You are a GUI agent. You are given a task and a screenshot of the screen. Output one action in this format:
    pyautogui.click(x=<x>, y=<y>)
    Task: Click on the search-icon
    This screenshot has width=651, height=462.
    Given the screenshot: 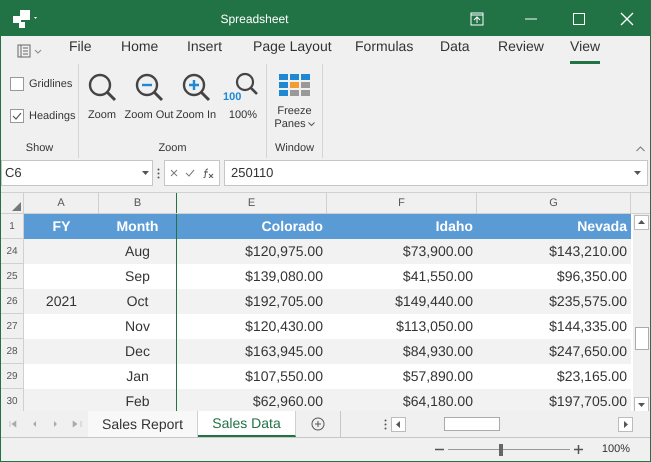 What is the action you would take?
    pyautogui.click(x=102, y=88)
    